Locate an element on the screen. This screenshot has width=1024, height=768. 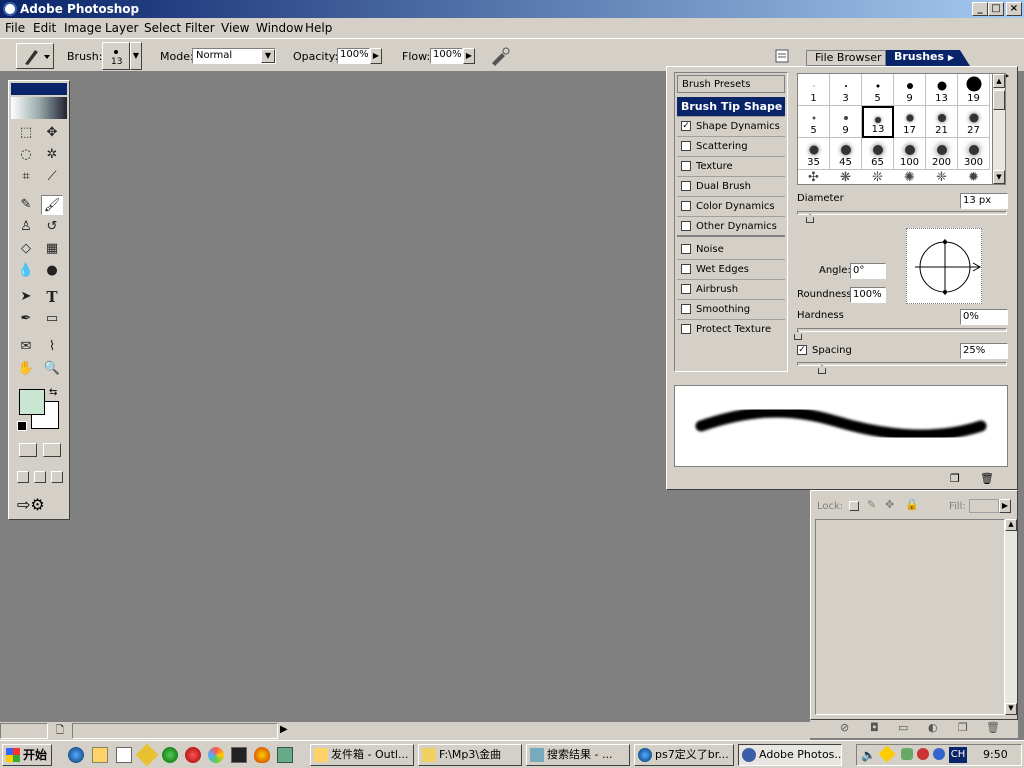
rectangle-tool-icon: ▭ is located at coordinates (52, 319).